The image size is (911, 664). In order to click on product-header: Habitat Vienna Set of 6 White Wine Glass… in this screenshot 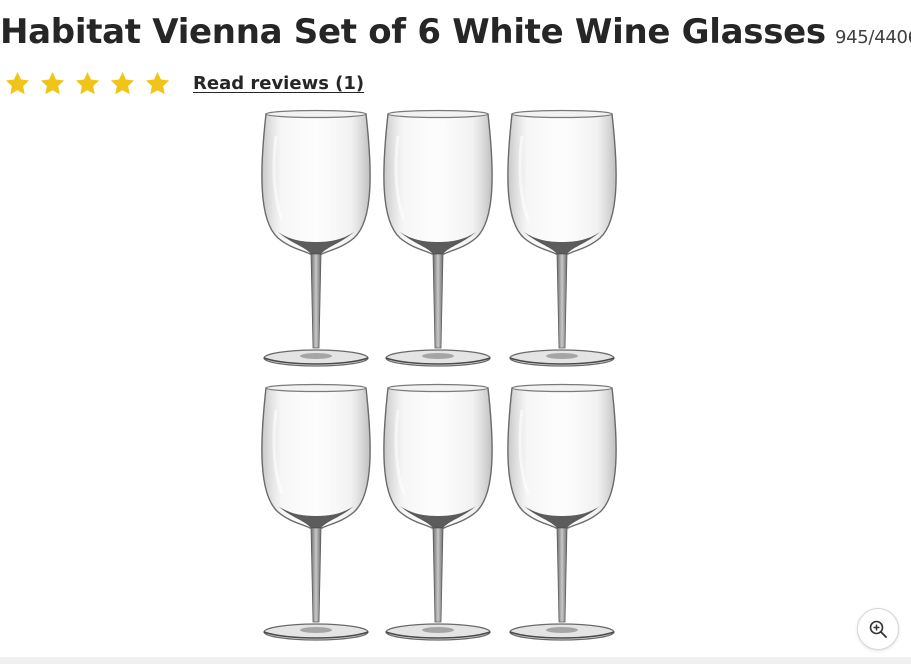, I will do `click(455, 32)`.